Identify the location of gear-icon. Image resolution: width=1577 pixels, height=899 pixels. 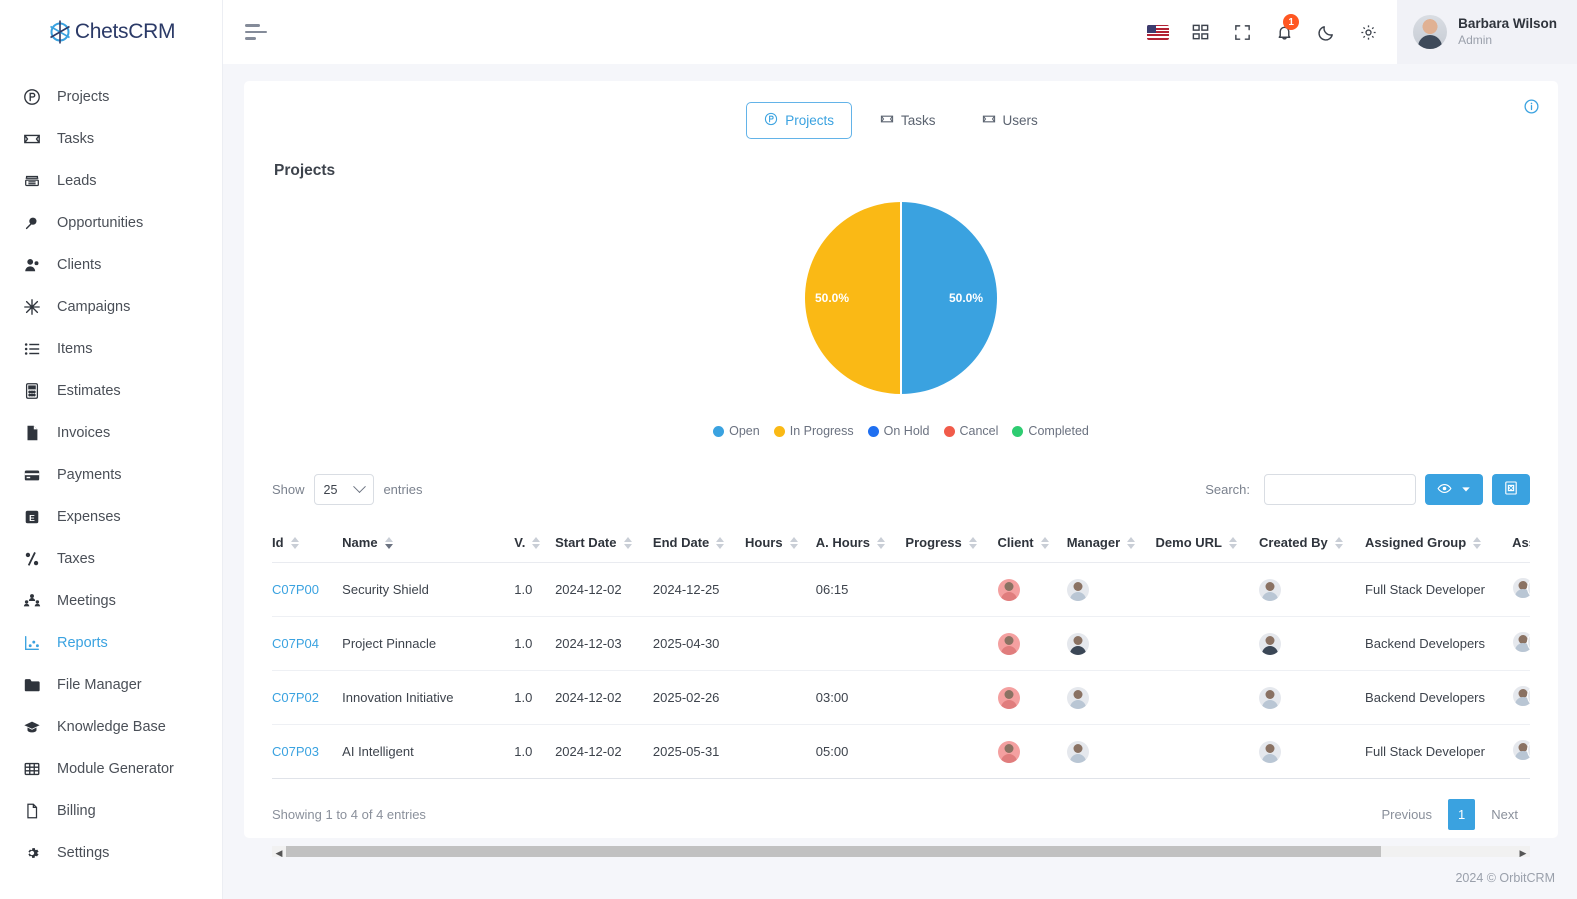
(1368, 32).